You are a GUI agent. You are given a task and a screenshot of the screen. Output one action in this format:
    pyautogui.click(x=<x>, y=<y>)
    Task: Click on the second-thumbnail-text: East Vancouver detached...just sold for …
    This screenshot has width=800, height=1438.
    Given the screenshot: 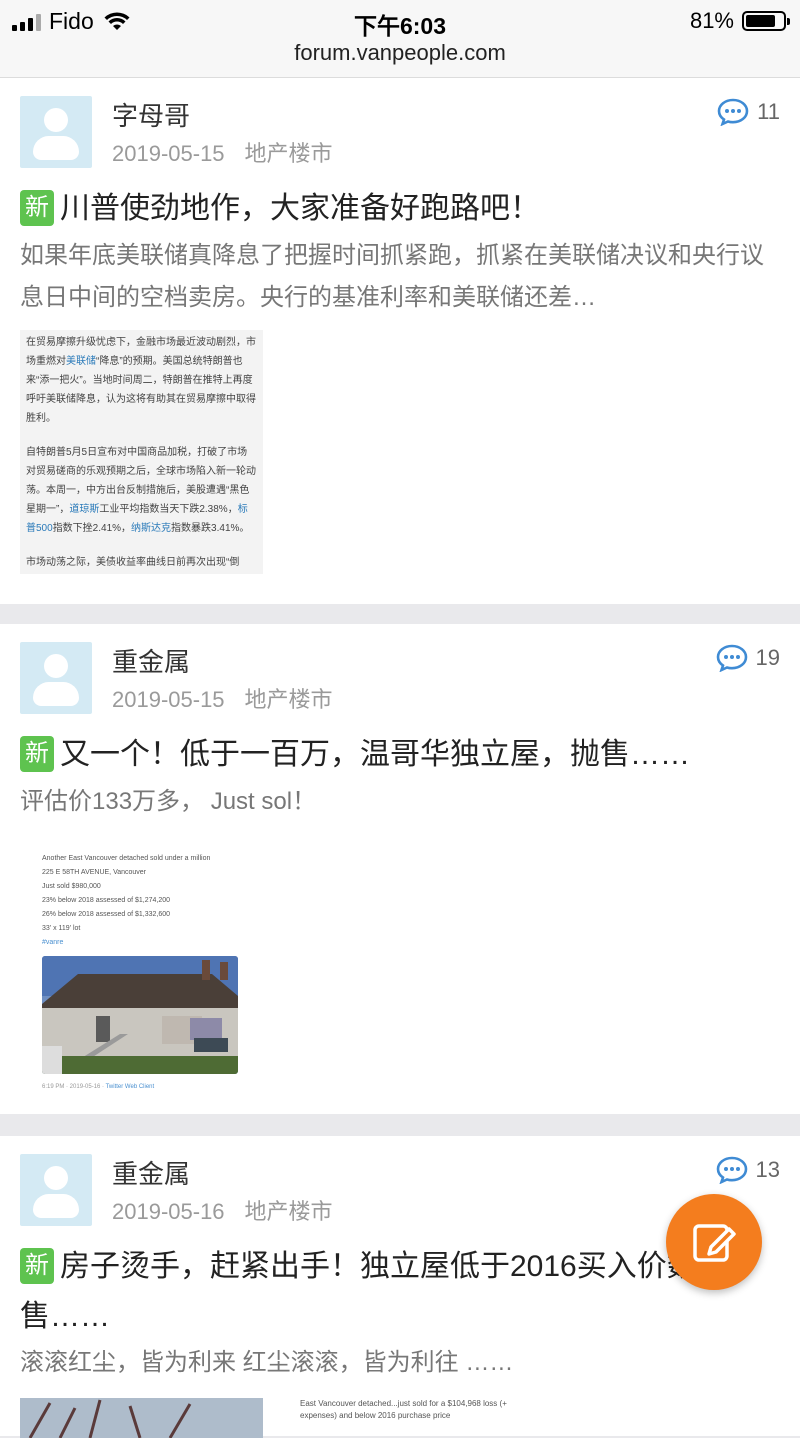 What is the action you would take?
    pyautogui.click(x=410, y=1410)
    